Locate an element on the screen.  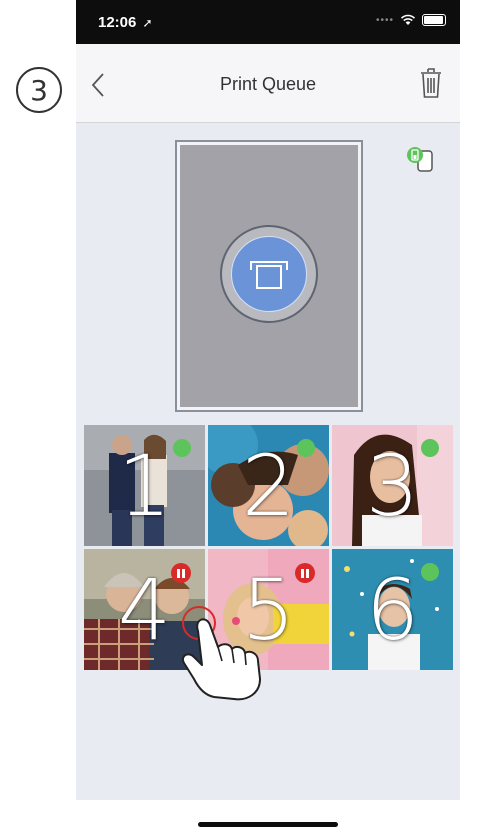
trash-icon is located at coordinates (431, 83).